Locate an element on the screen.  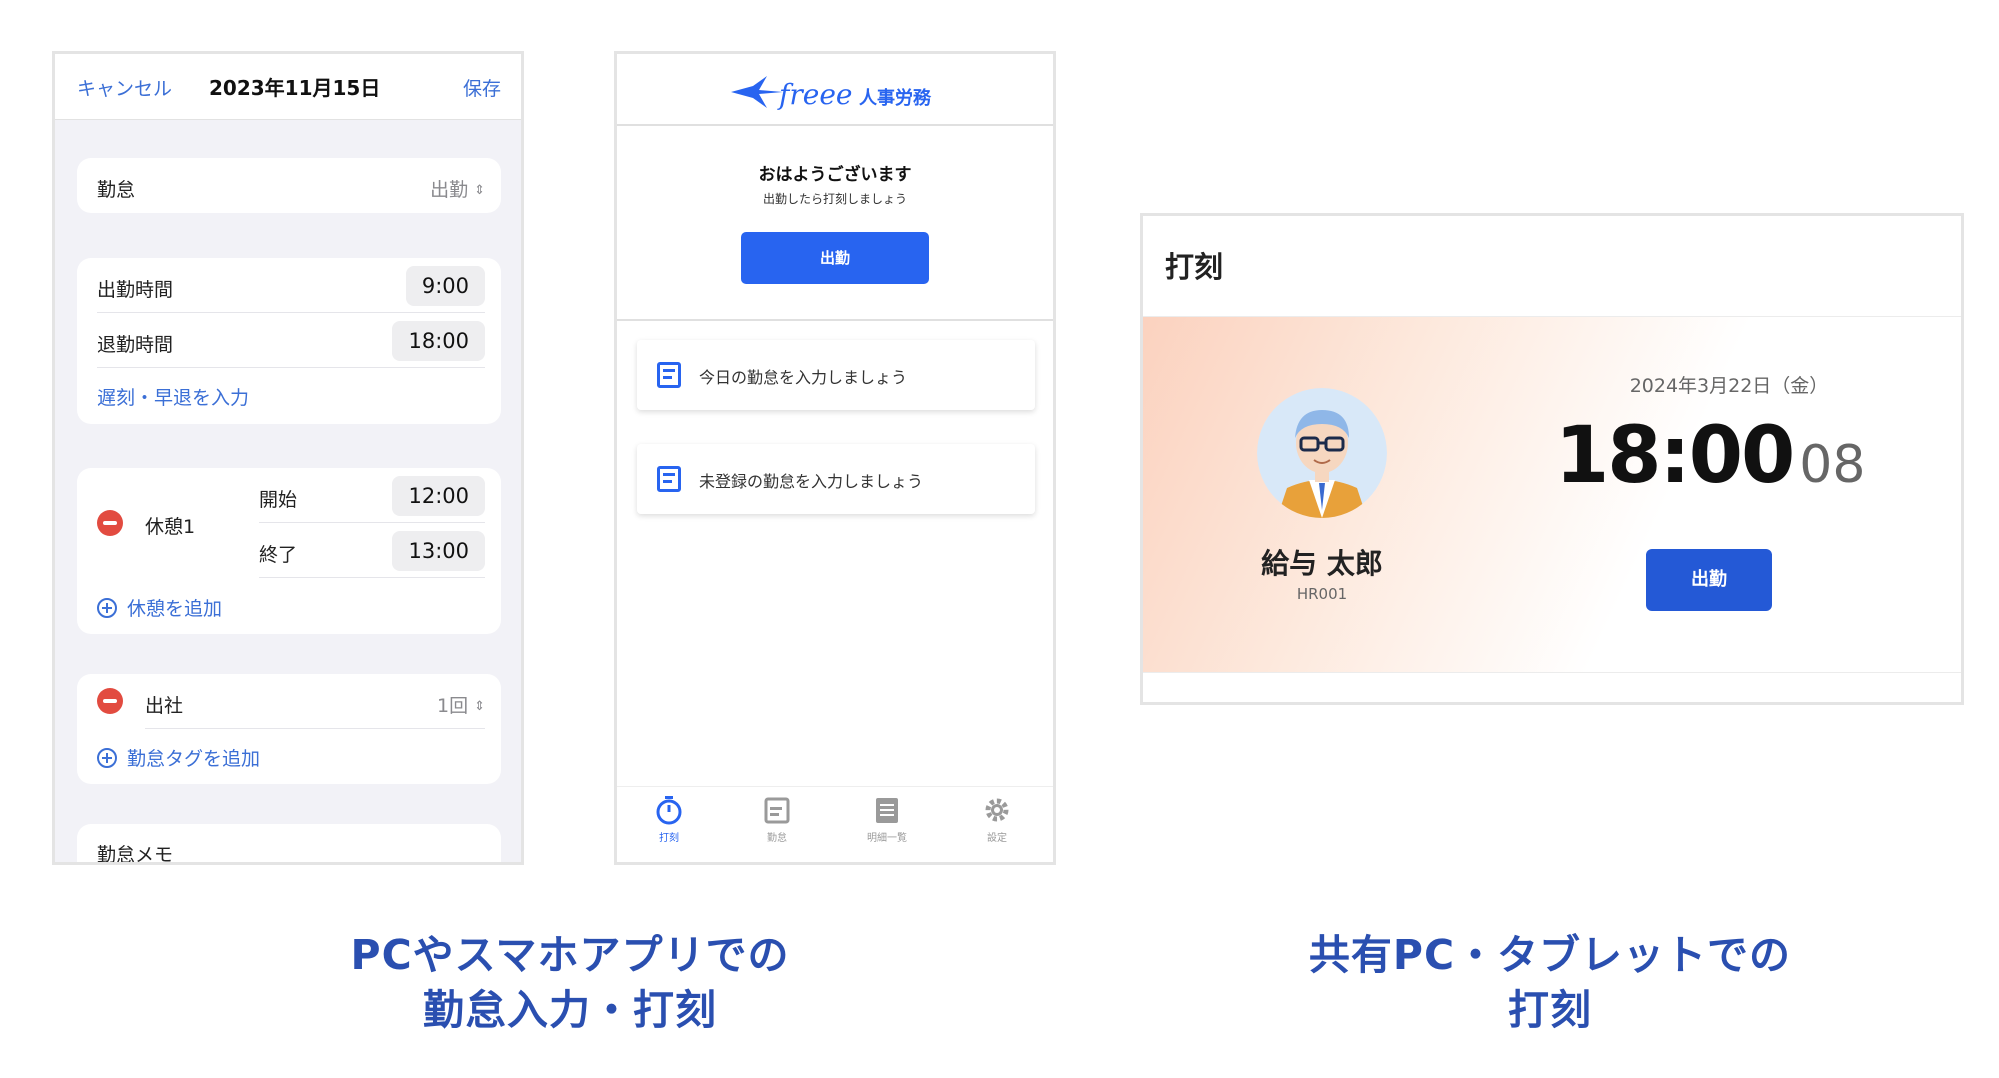
bottom-tab-bar: 打刻 勤怠 明細一覧 設定 is located at coordinates (835, 824).